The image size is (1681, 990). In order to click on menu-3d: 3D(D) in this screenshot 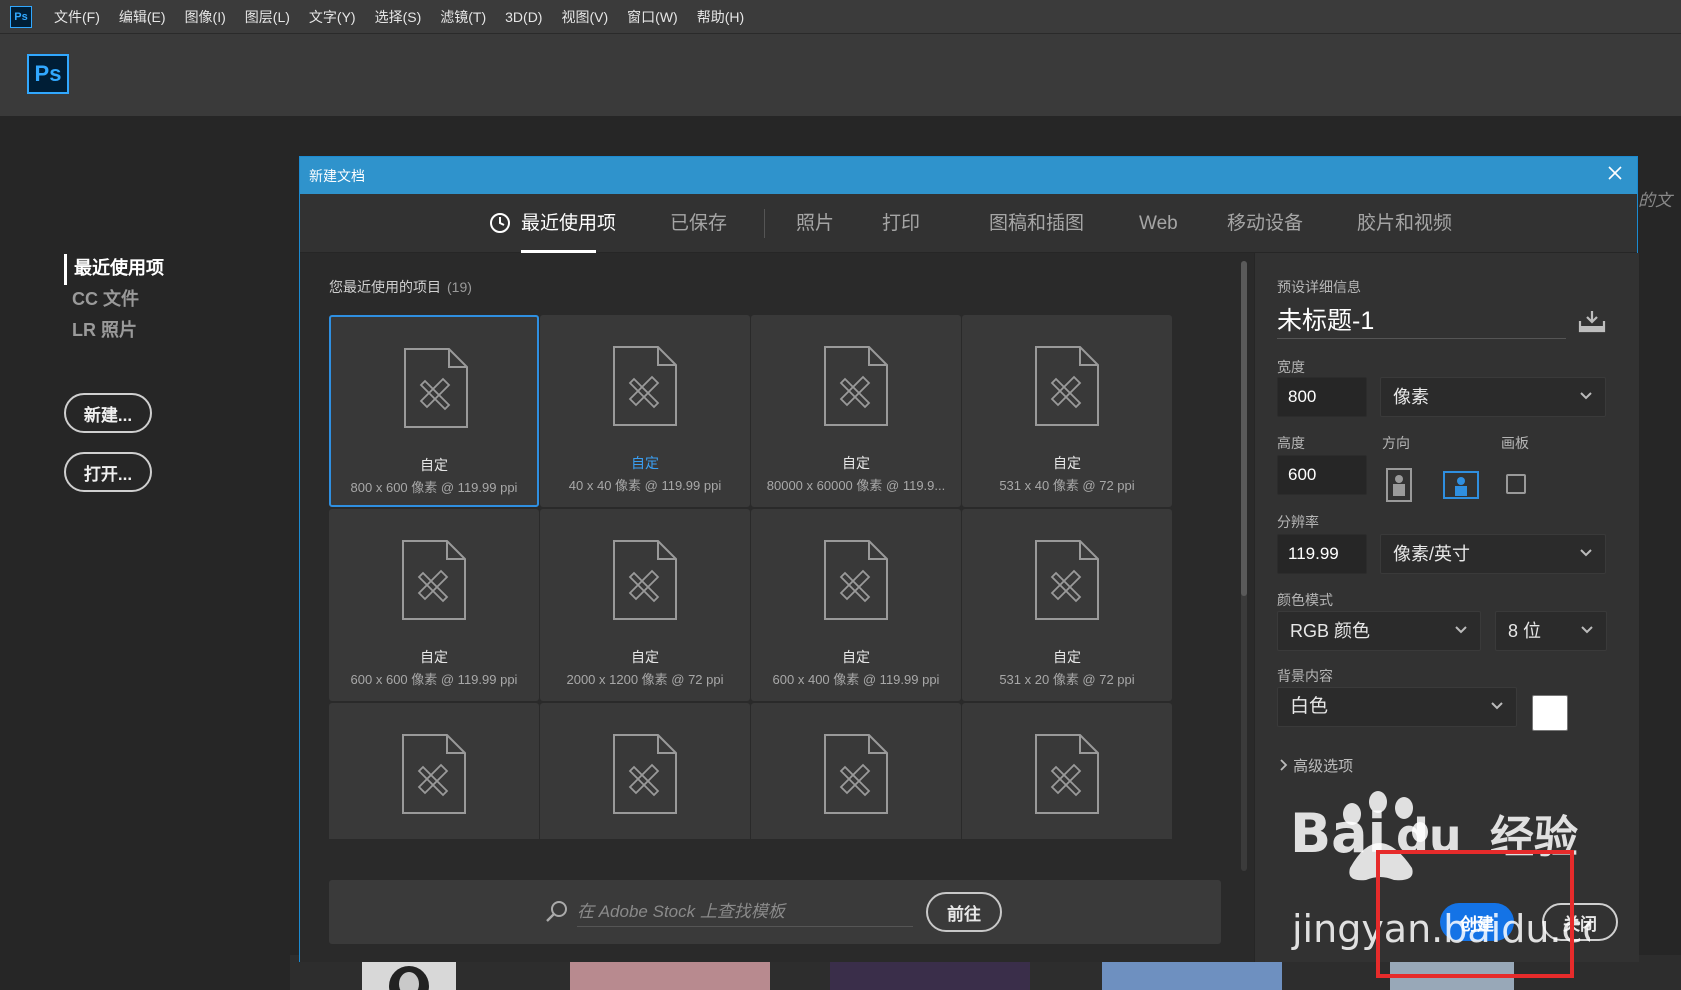, I will do `click(523, 17)`.